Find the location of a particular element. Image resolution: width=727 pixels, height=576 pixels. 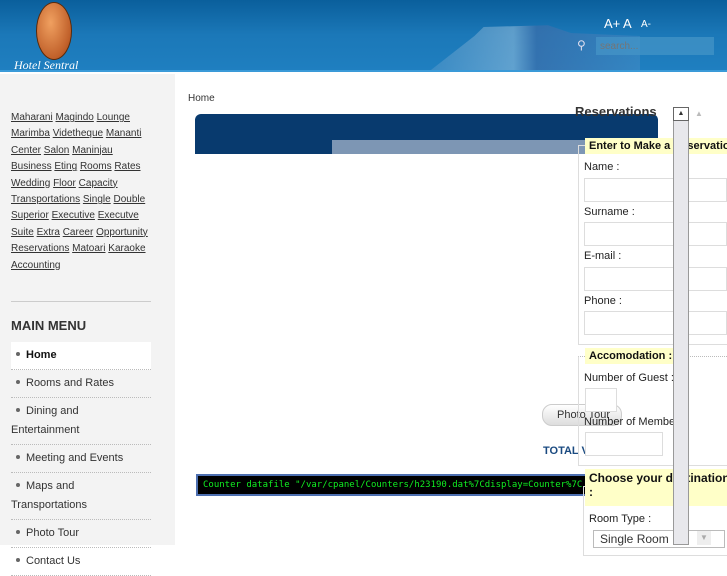

destination-legend-text: Choose your destination is located at coordinates (658, 478).